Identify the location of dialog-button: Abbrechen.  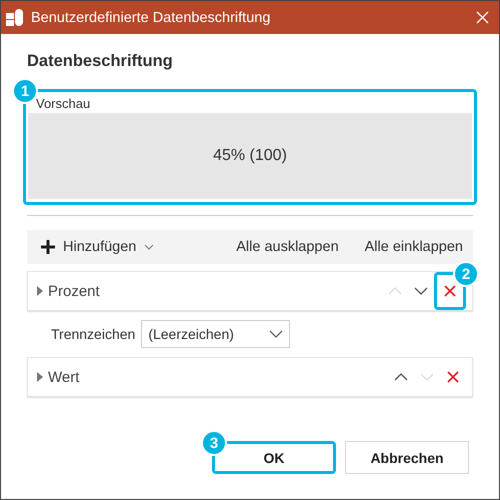
(407, 457).